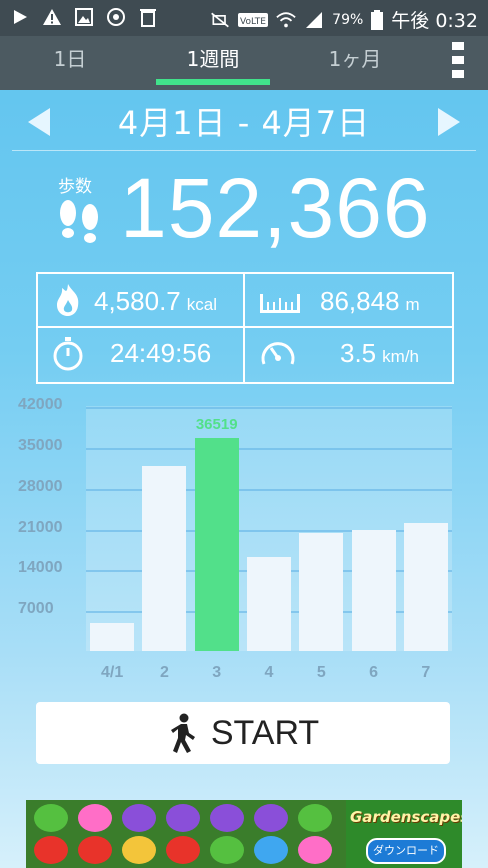 The image size is (488, 868). Describe the element at coordinates (377, 19) in the screenshot. I see `battery-icon` at that location.